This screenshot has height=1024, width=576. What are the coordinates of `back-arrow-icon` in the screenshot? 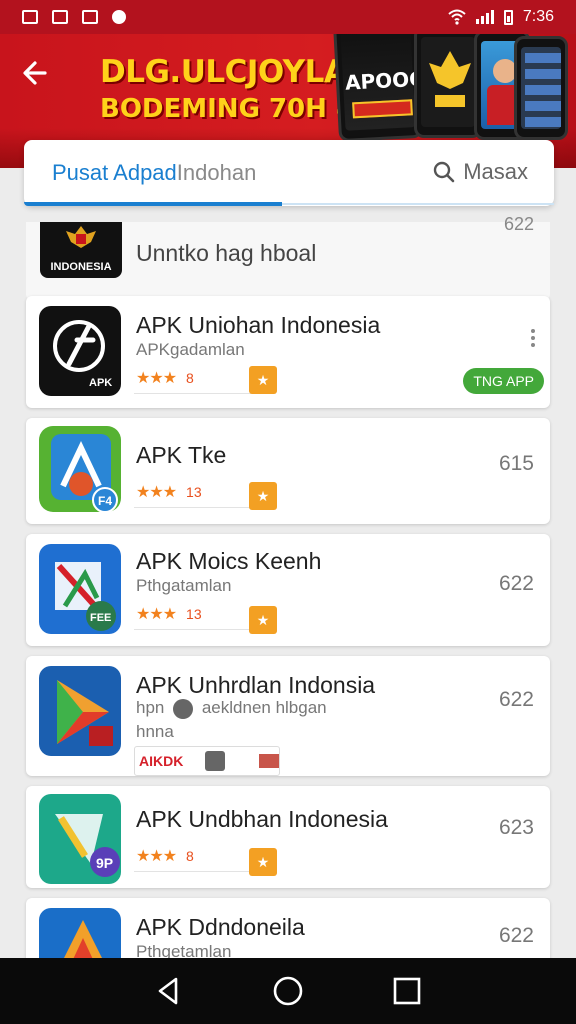 It's located at (35, 73).